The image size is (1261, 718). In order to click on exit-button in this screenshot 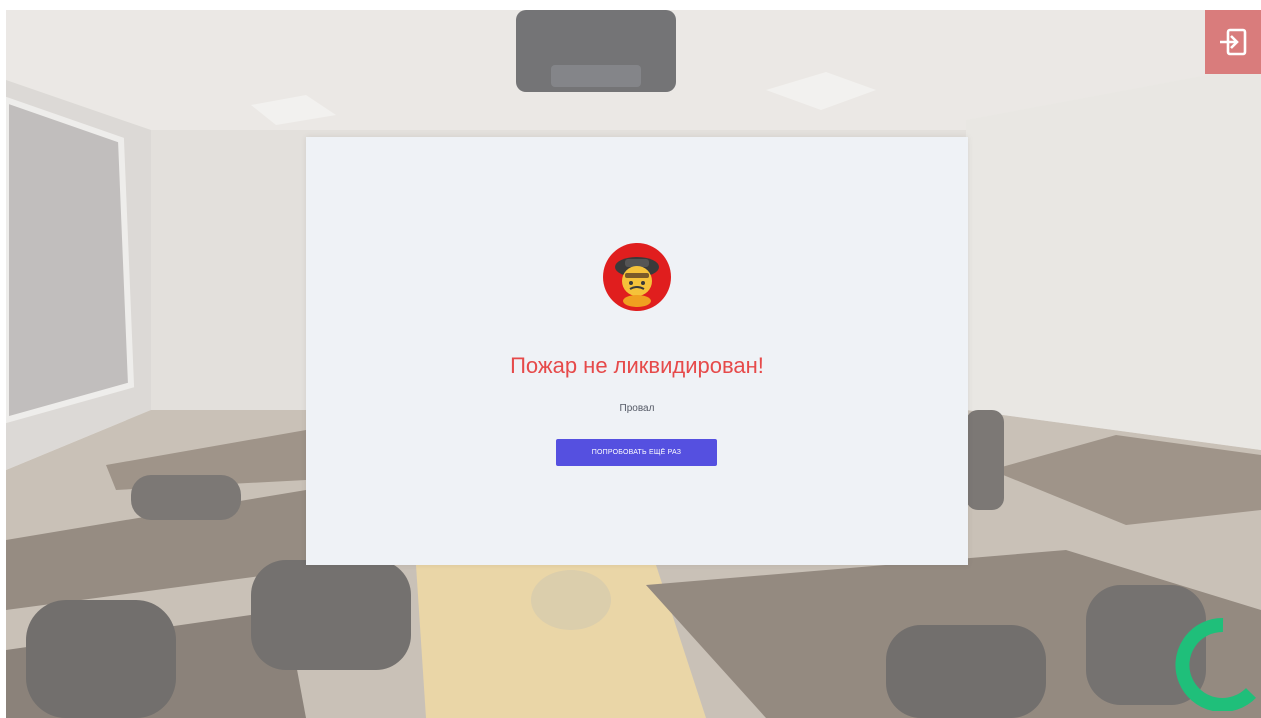, I will do `click(1233, 42)`.